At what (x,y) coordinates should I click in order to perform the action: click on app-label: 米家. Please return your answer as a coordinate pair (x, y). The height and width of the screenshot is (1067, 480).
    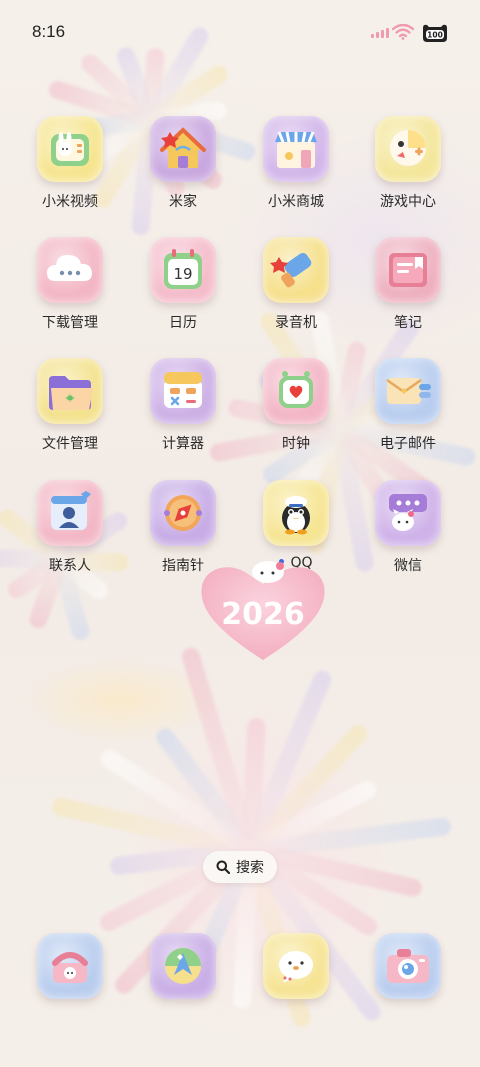
    Looking at the image, I should click on (183, 201).